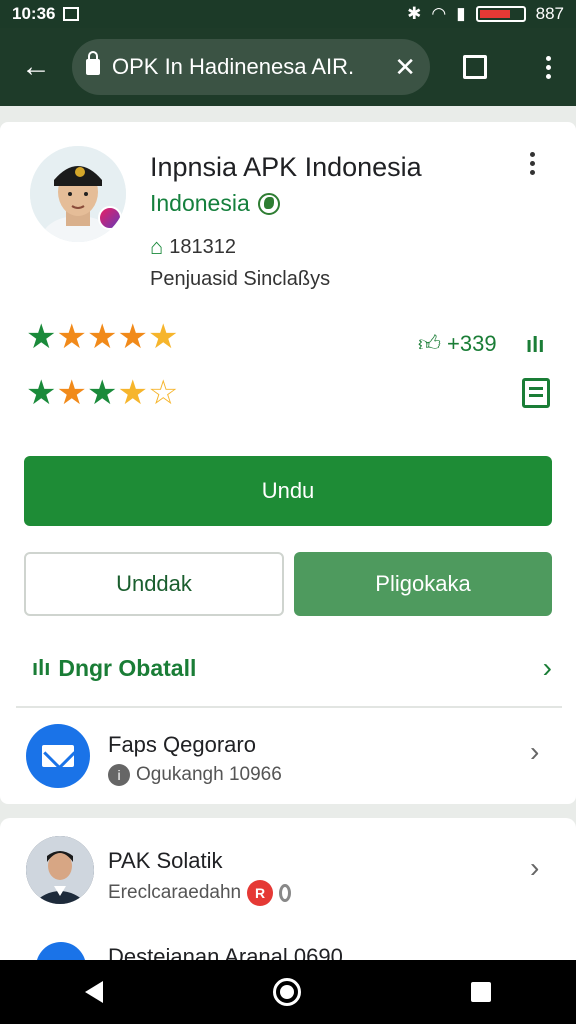 Image resolution: width=576 pixels, height=1024 pixels. I want to click on document-icon, so click(536, 393).